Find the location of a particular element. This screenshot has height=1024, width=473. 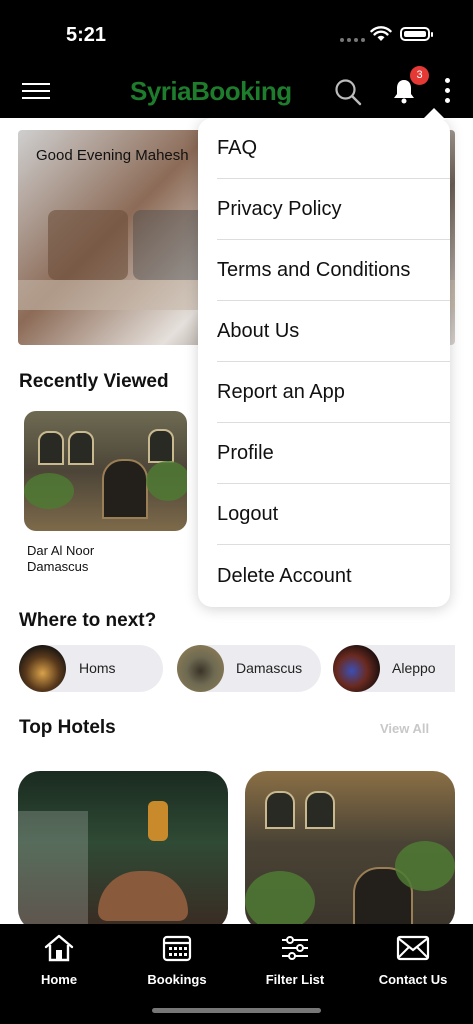

nav-filter-list: Filter List is located at coordinates (295, 959).